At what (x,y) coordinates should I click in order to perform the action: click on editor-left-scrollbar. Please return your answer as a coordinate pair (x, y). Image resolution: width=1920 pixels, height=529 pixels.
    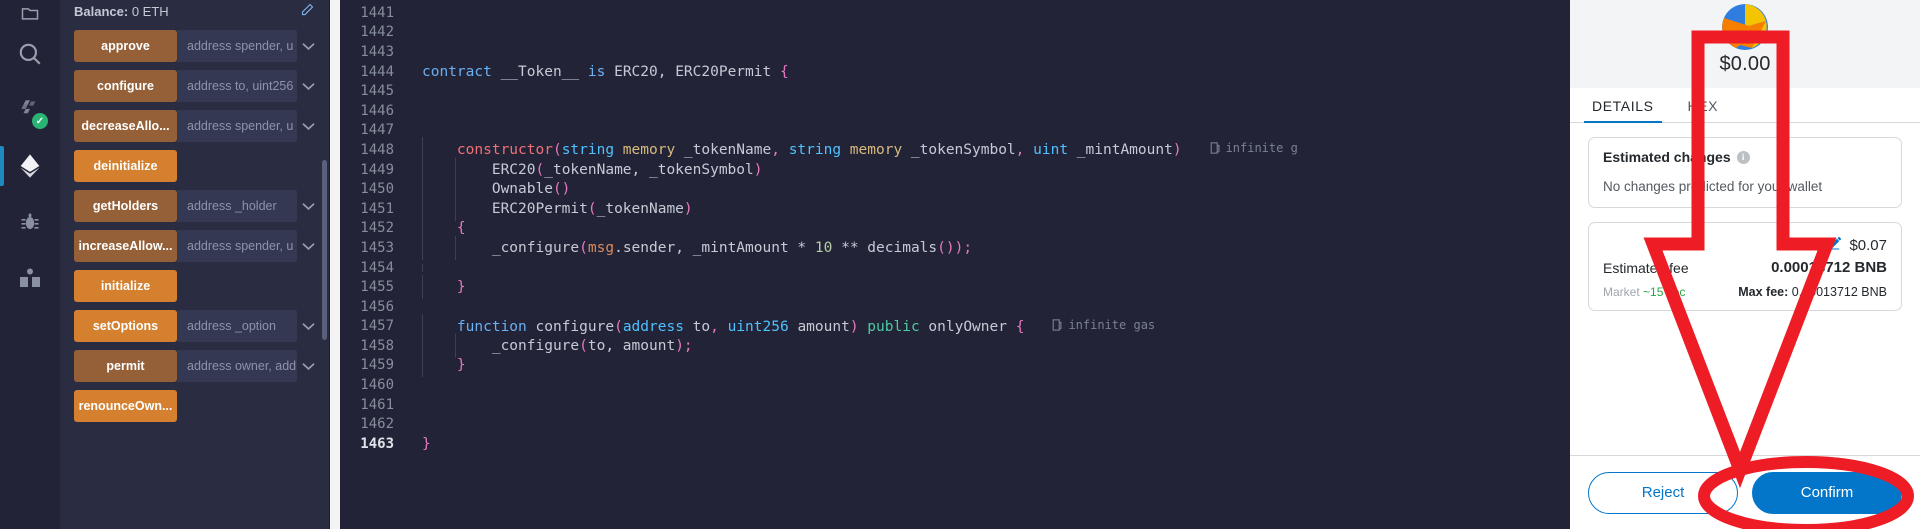
    Looking at the image, I should click on (335, 264).